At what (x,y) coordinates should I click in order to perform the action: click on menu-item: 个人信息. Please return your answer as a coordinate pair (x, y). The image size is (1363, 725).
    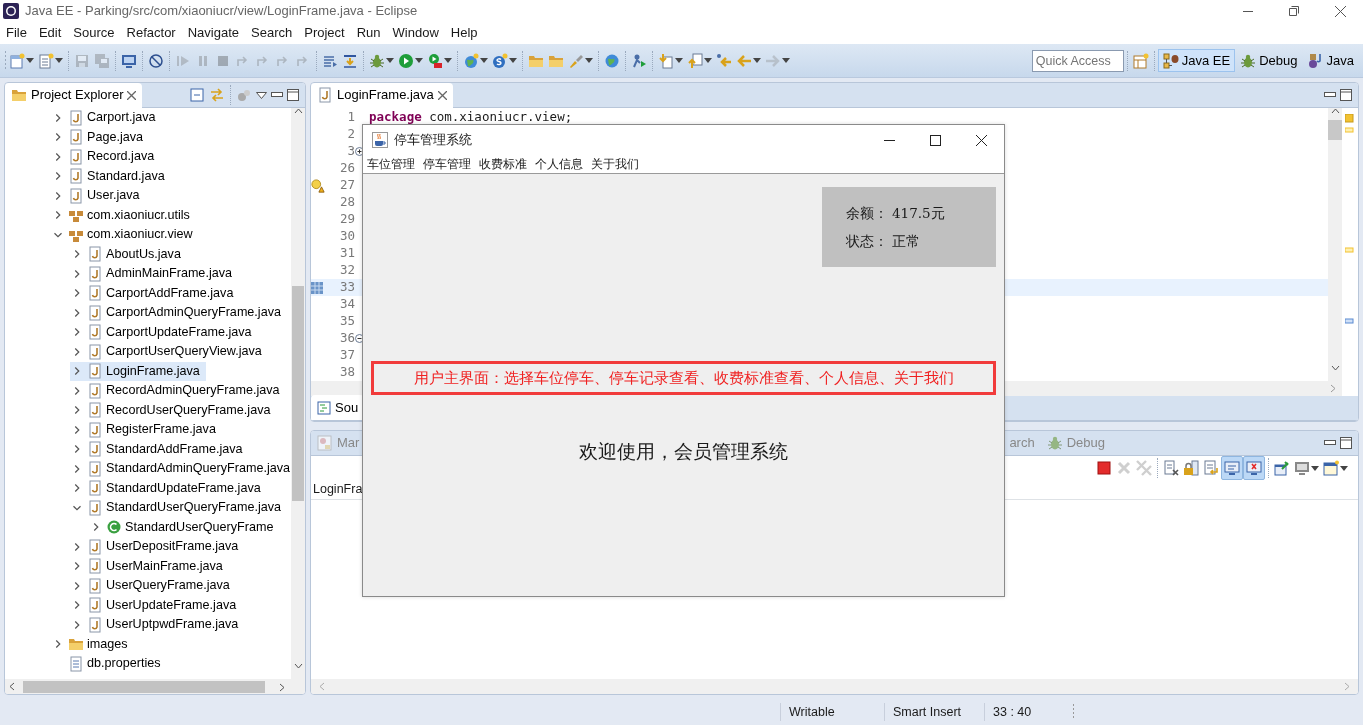
    Looking at the image, I should click on (559, 164).